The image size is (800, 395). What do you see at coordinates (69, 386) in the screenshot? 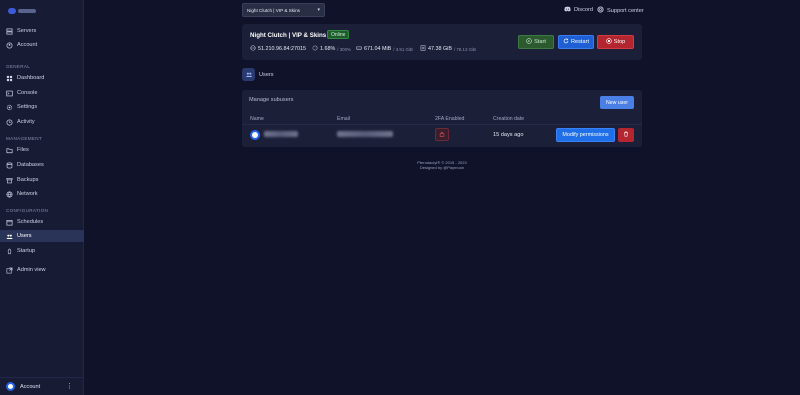
I see `more-options-icon: ⋮` at bounding box center [69, 386].